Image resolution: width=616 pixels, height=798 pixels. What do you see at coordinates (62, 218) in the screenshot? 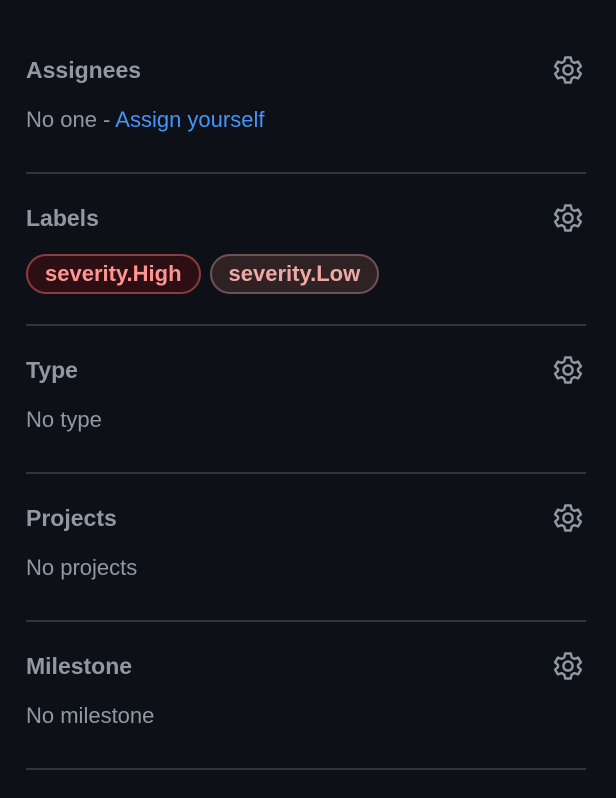
I see `labels-title: Labels` at bounding box center [62, 218].